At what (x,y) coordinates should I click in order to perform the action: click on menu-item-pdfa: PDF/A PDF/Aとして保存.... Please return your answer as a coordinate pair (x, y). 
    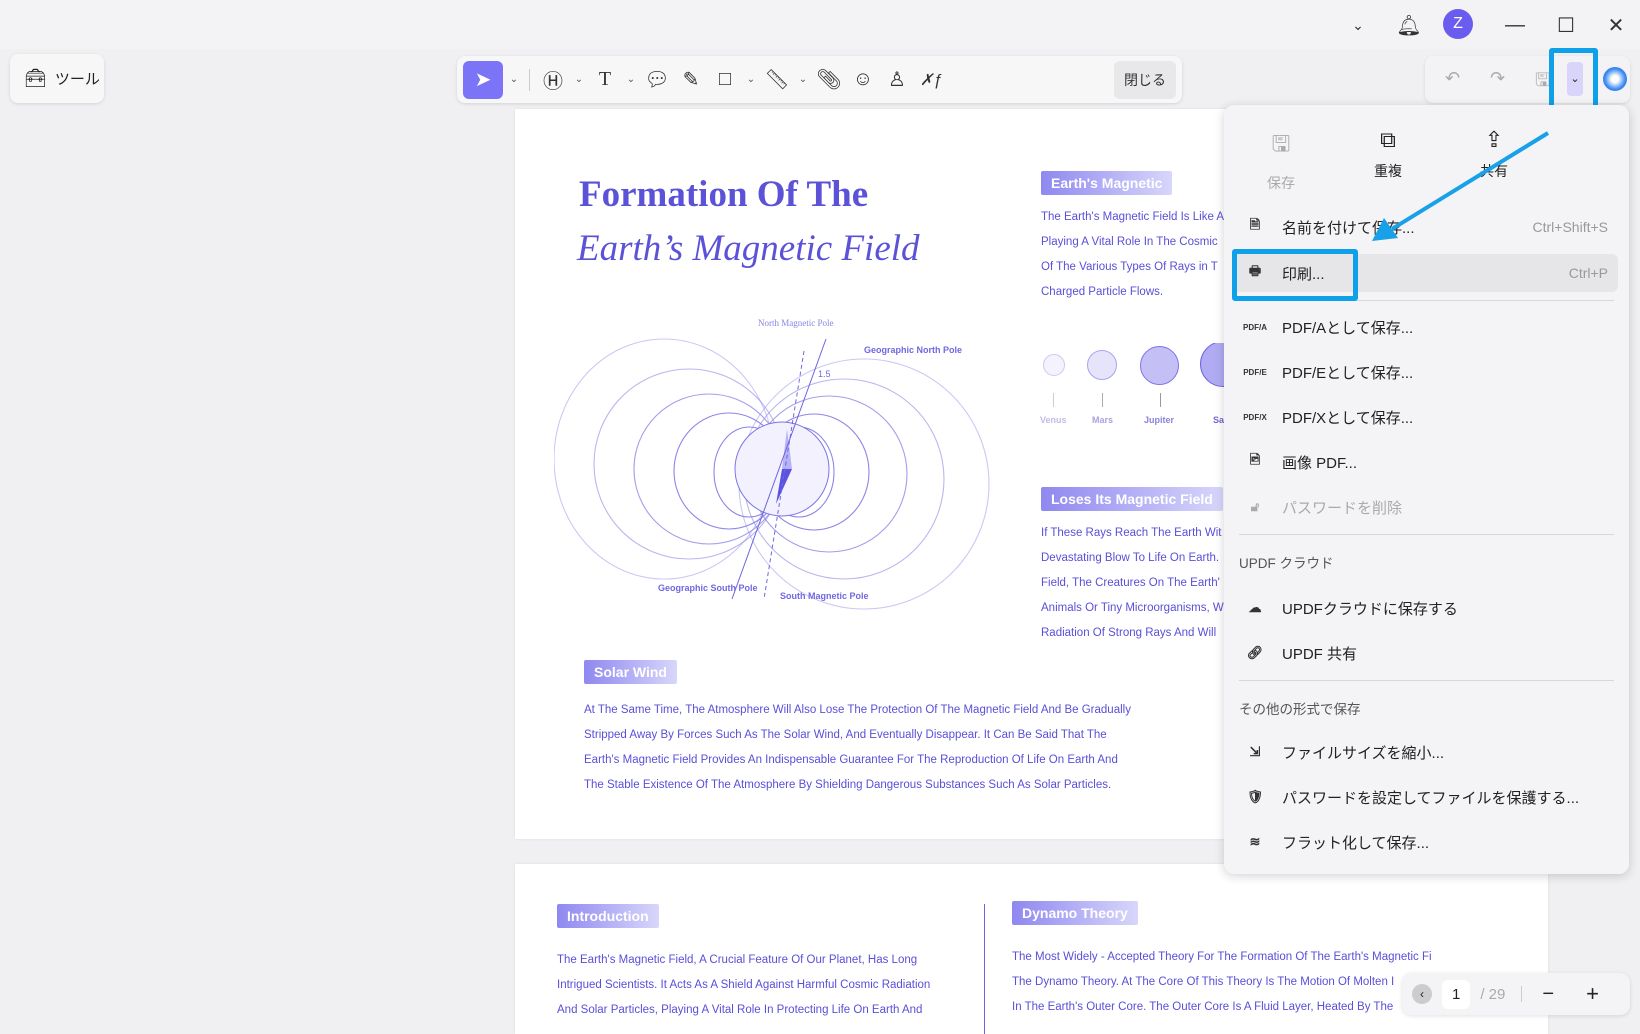
    Looking at the image, I should click on (1425, 327).